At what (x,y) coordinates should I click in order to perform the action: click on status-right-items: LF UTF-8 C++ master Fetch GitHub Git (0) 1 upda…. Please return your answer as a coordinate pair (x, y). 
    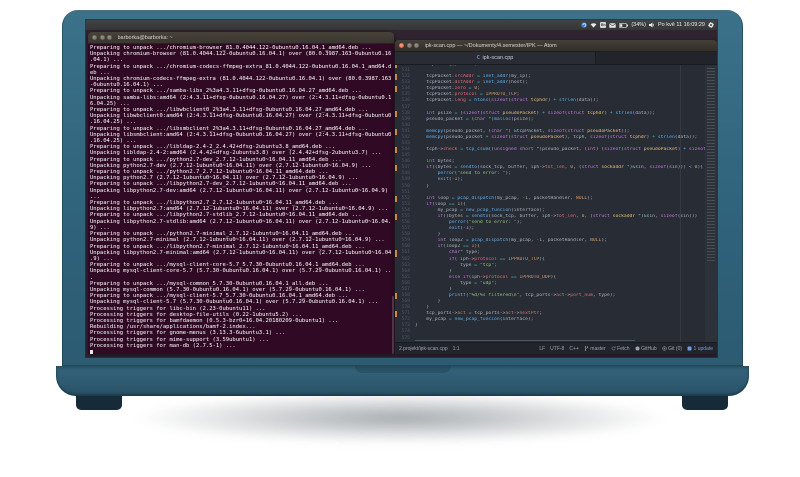
    Looking at the image, I should click on (626, 349).